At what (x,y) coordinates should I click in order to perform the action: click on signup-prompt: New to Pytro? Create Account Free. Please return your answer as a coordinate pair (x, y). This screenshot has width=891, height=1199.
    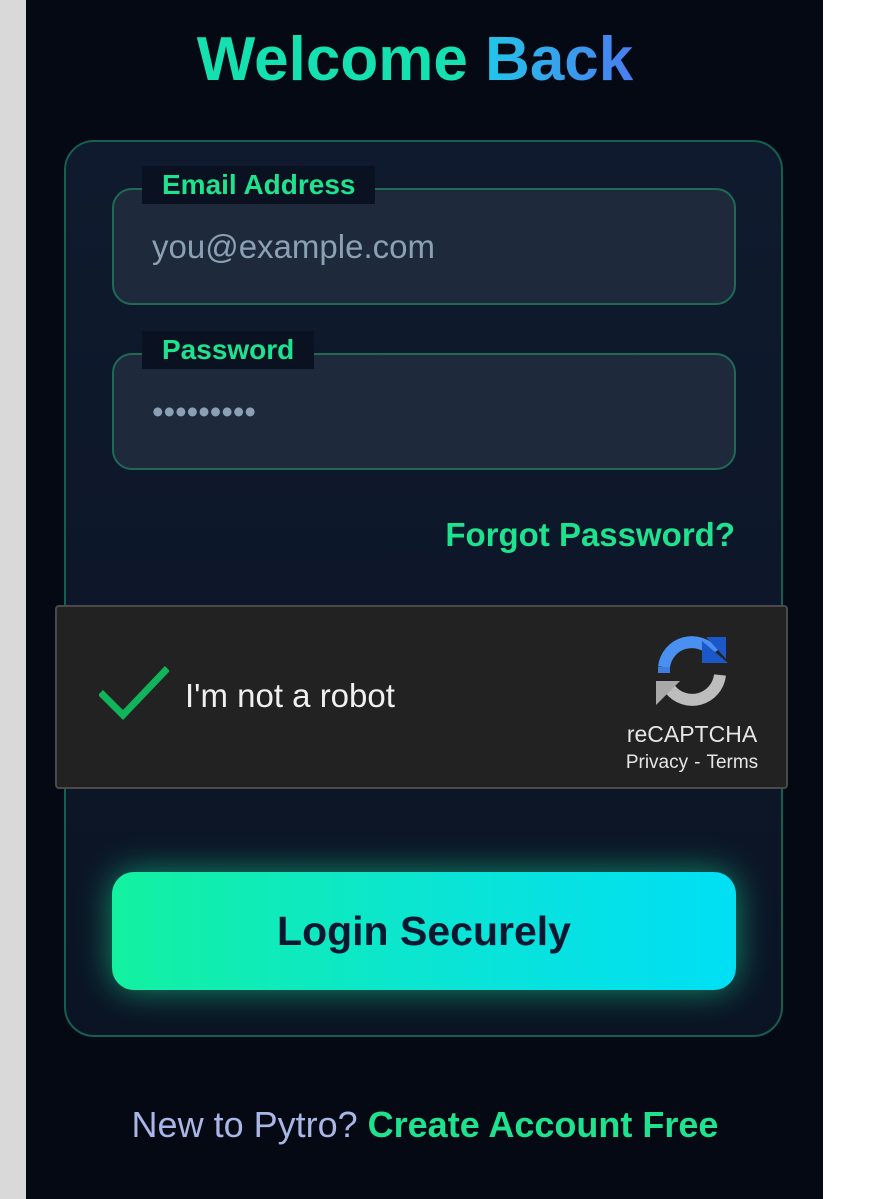
    Looking at the image, I should click on (425, 1125).